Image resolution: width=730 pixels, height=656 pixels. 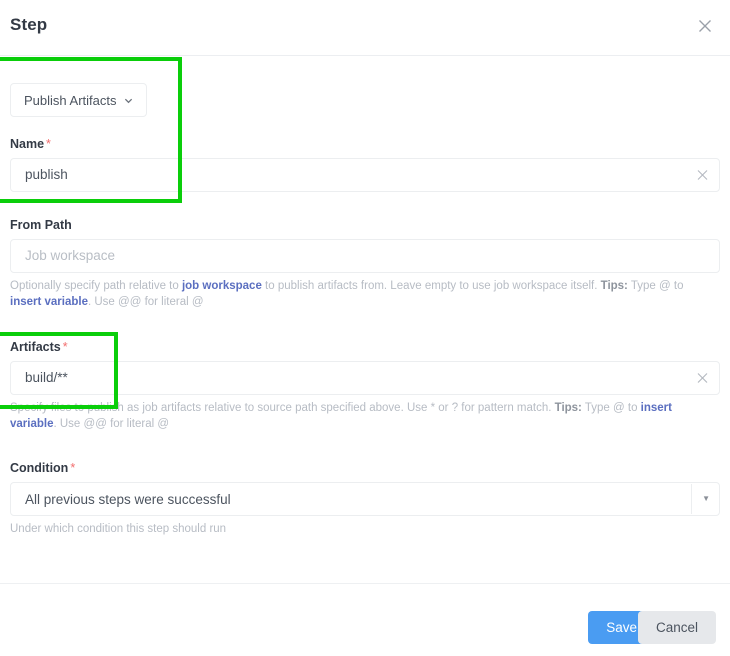 I want to click on job-workspace-link: job workspace, so click(x=222, y=286).